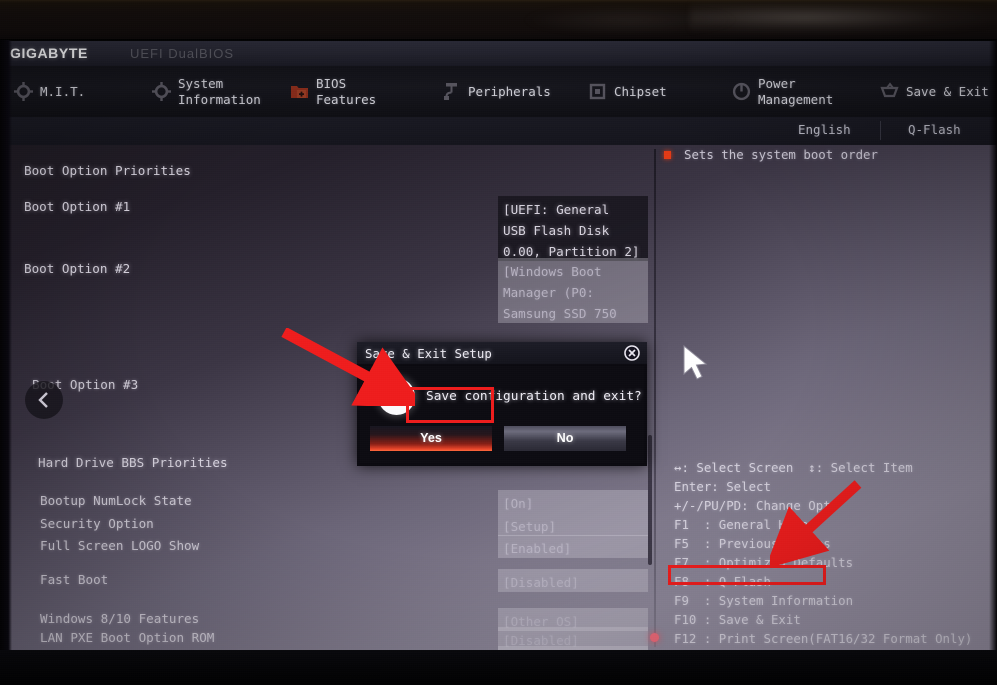  What do you see at coordinates (541, 582) in the screenshot?
I see `setting-value: [Disabled]` at bounding box center [541, 582].